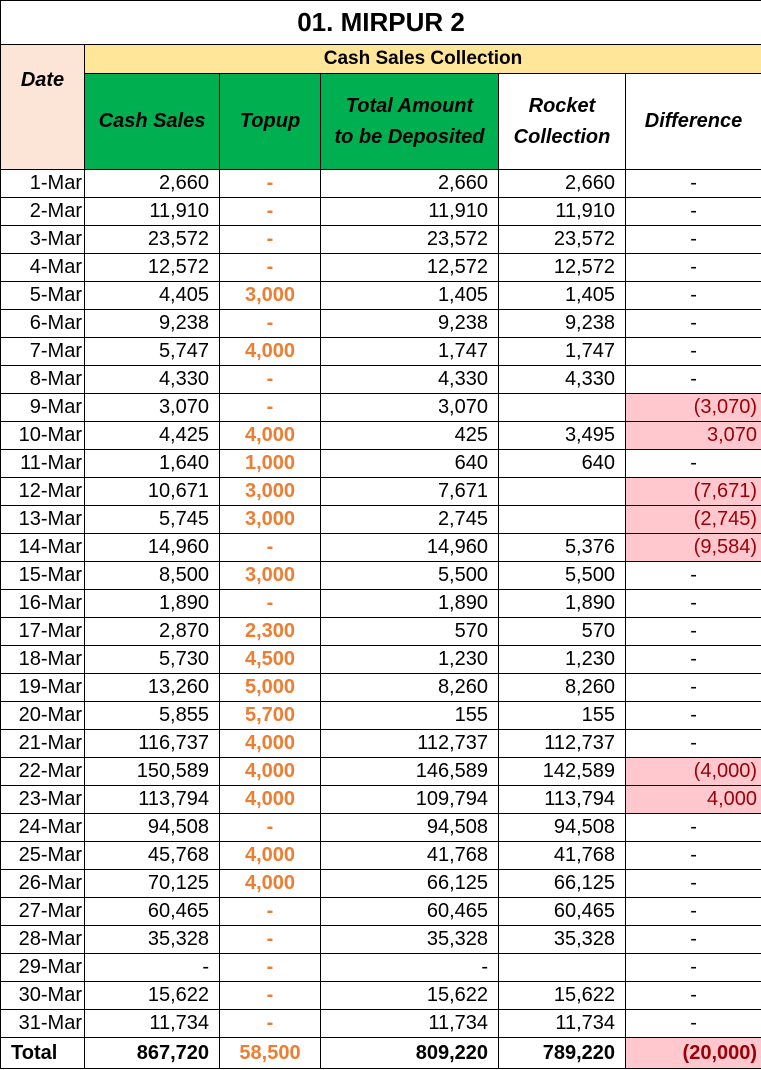 This screenshot has width=761, height=1070. I want to click on total-cash-sales: 867,720, so click(152, 1053).